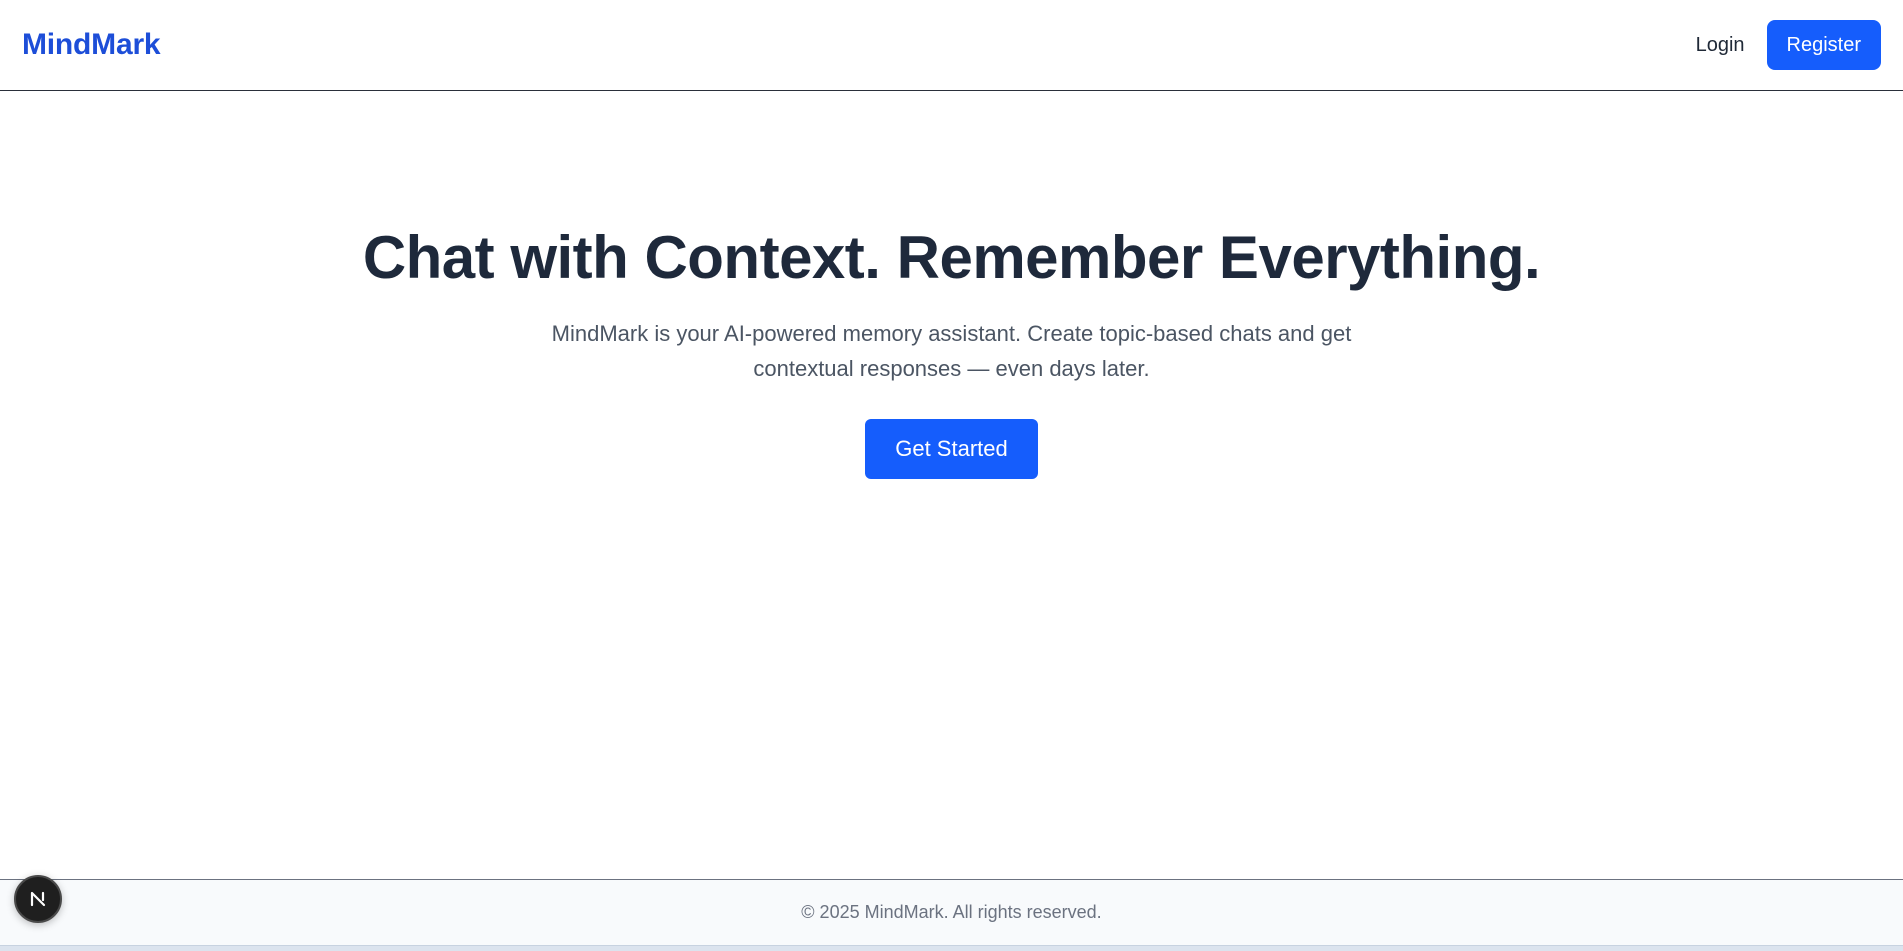 Image resolution: width=1903 pixels, height=951 pixels. What do you see at coordinates (1823, 45) in the screenshot?
I see `register-button: Register` at bounding box center [1823, 45].